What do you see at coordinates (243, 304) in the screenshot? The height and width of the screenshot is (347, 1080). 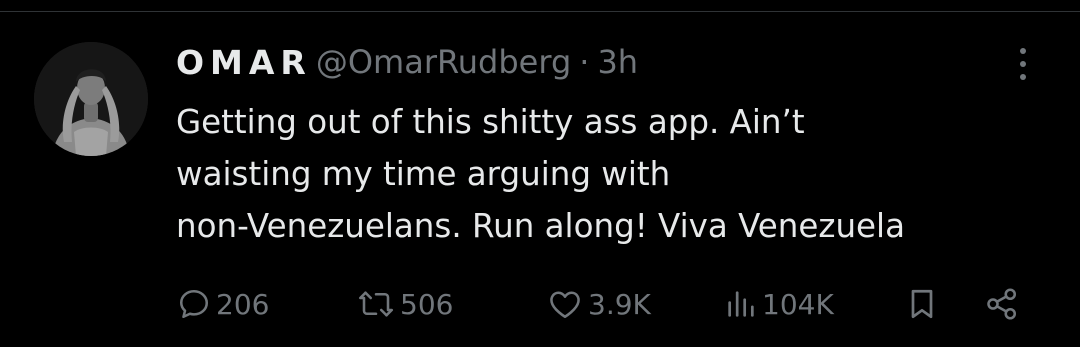 I see `reply-count: 206` at bounding box center [243, 304].